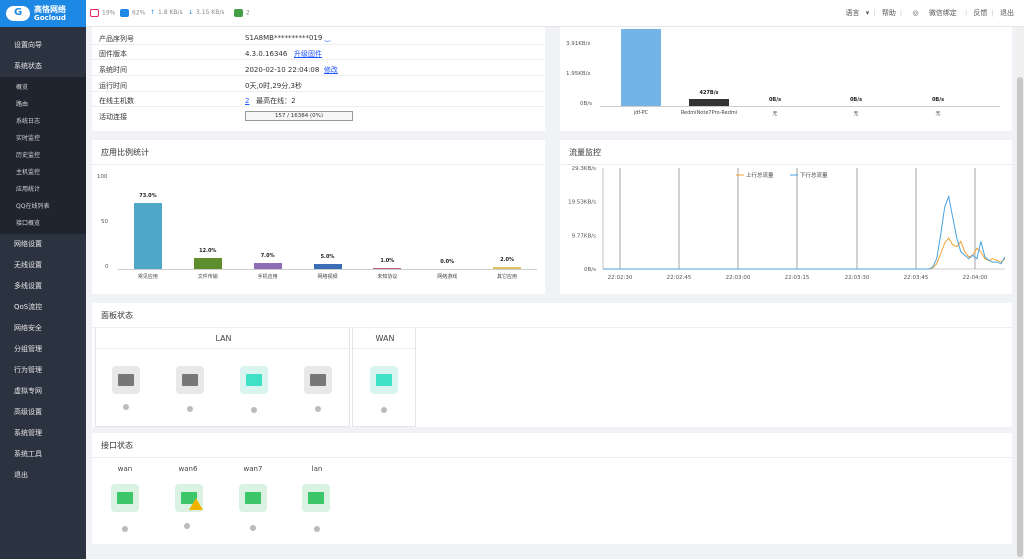 Image resolution: width=1024 pixels, height=559 pixels. Describe the element at coordinates (975, 278) in the screenshot. I see `traffic-xtick: 22:04:00` at that location.